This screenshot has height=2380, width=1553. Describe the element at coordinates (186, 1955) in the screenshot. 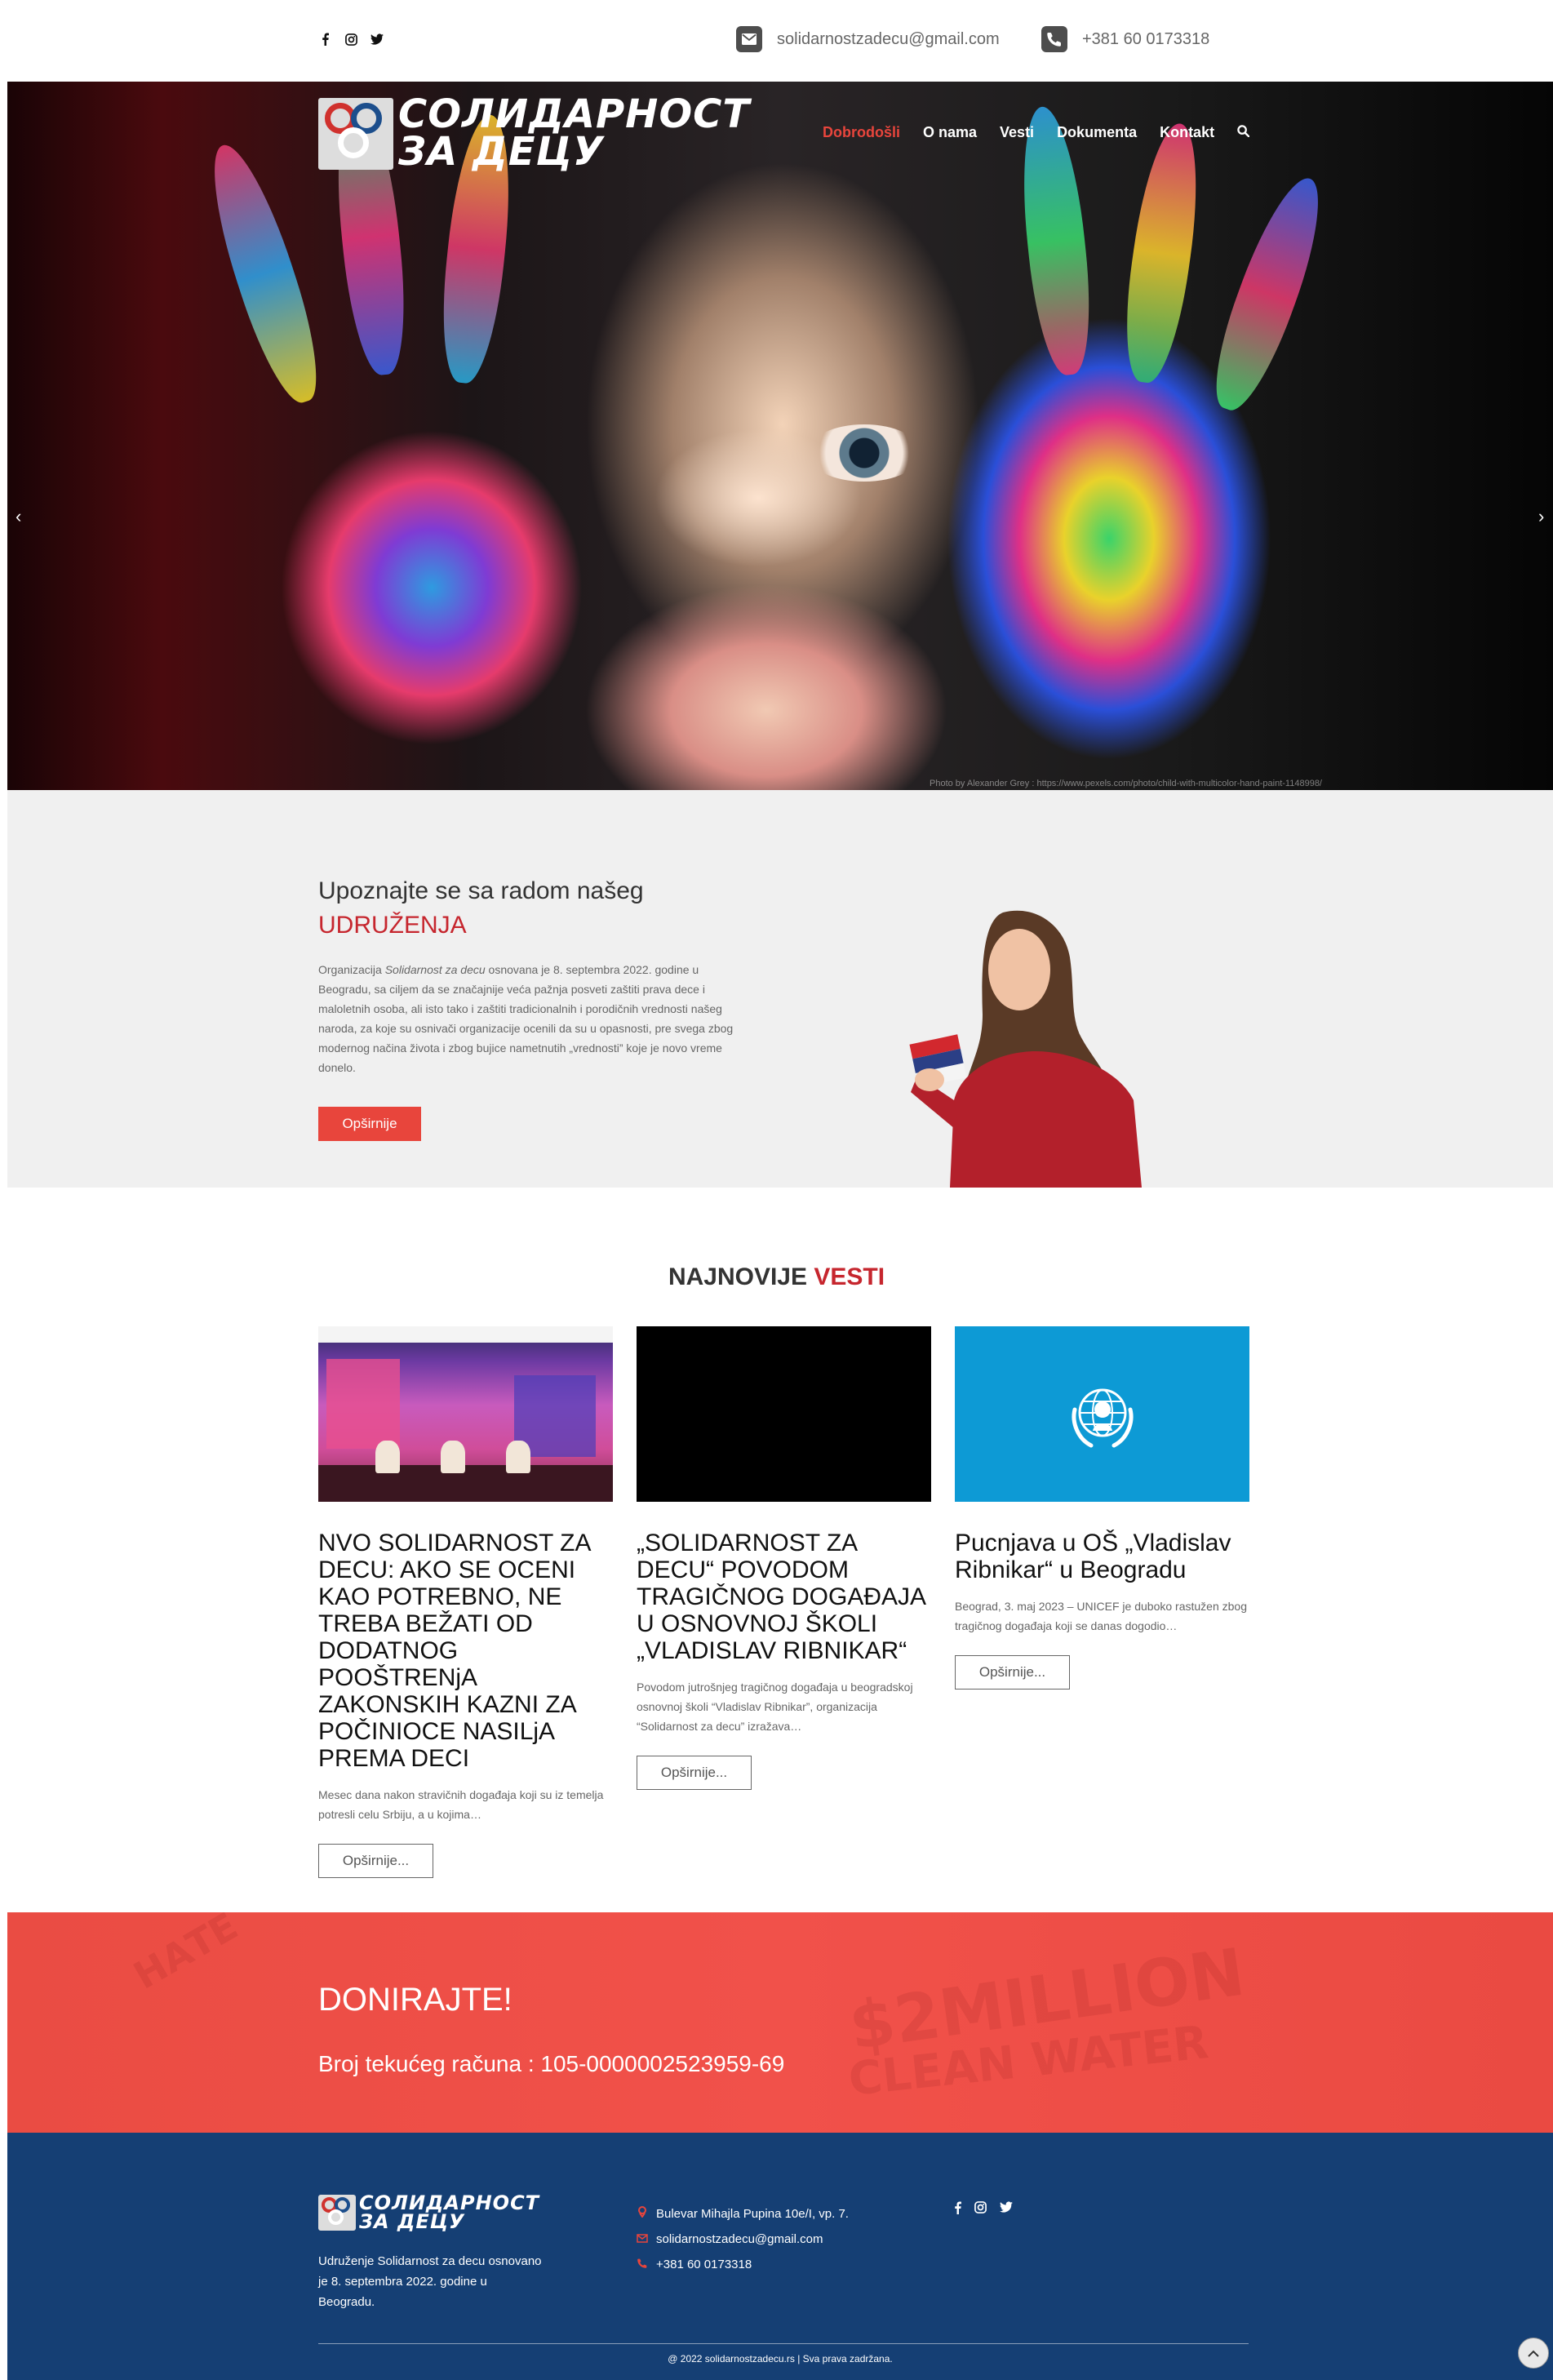

I see `bg-decor: НАТЕ` at that location.